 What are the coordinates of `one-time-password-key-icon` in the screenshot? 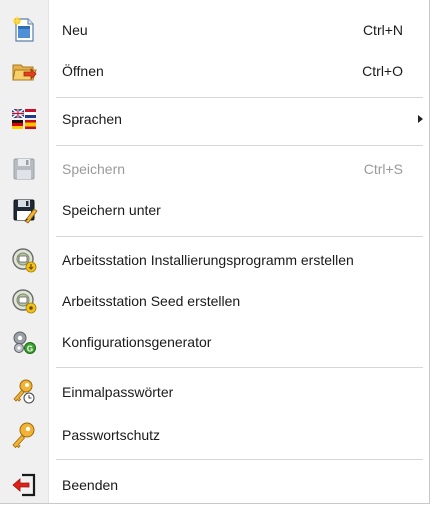 It's located at (24, 392).